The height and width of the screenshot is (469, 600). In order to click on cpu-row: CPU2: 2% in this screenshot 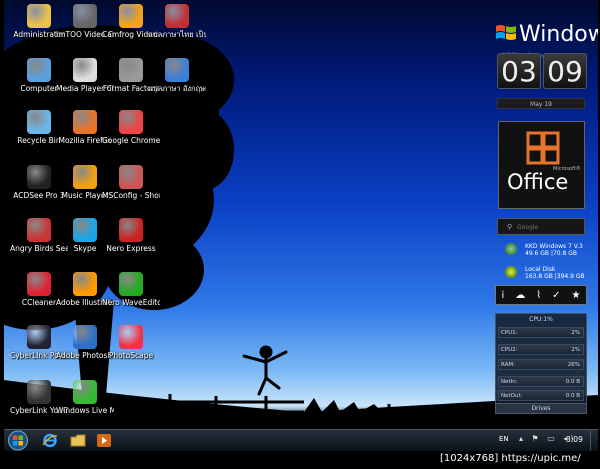, I will do `click(541, 349)`.